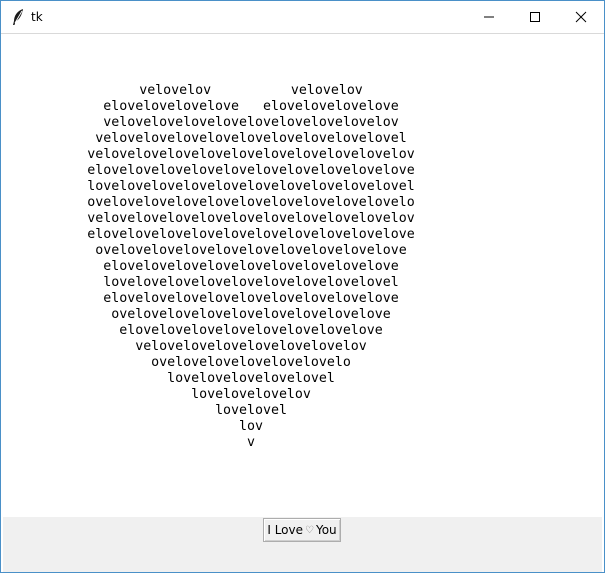 Image resolution: width=605 pixels, height=573 pixels. Describe the element at coordinates (251, 138) in the screenshot. I see `heart-line: velovelovelovelovelovelovelovelovelovel` at that location.